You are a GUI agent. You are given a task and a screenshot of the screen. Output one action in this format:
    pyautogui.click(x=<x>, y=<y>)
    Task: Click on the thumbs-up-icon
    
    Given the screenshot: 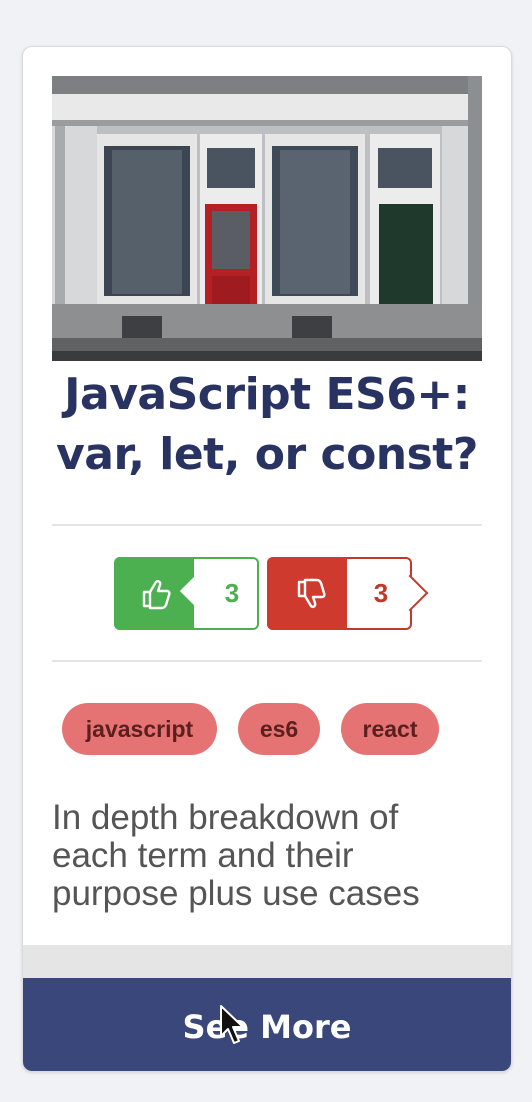 What is the action you would take?
    pyautogui.click(x=156, y=595)
    